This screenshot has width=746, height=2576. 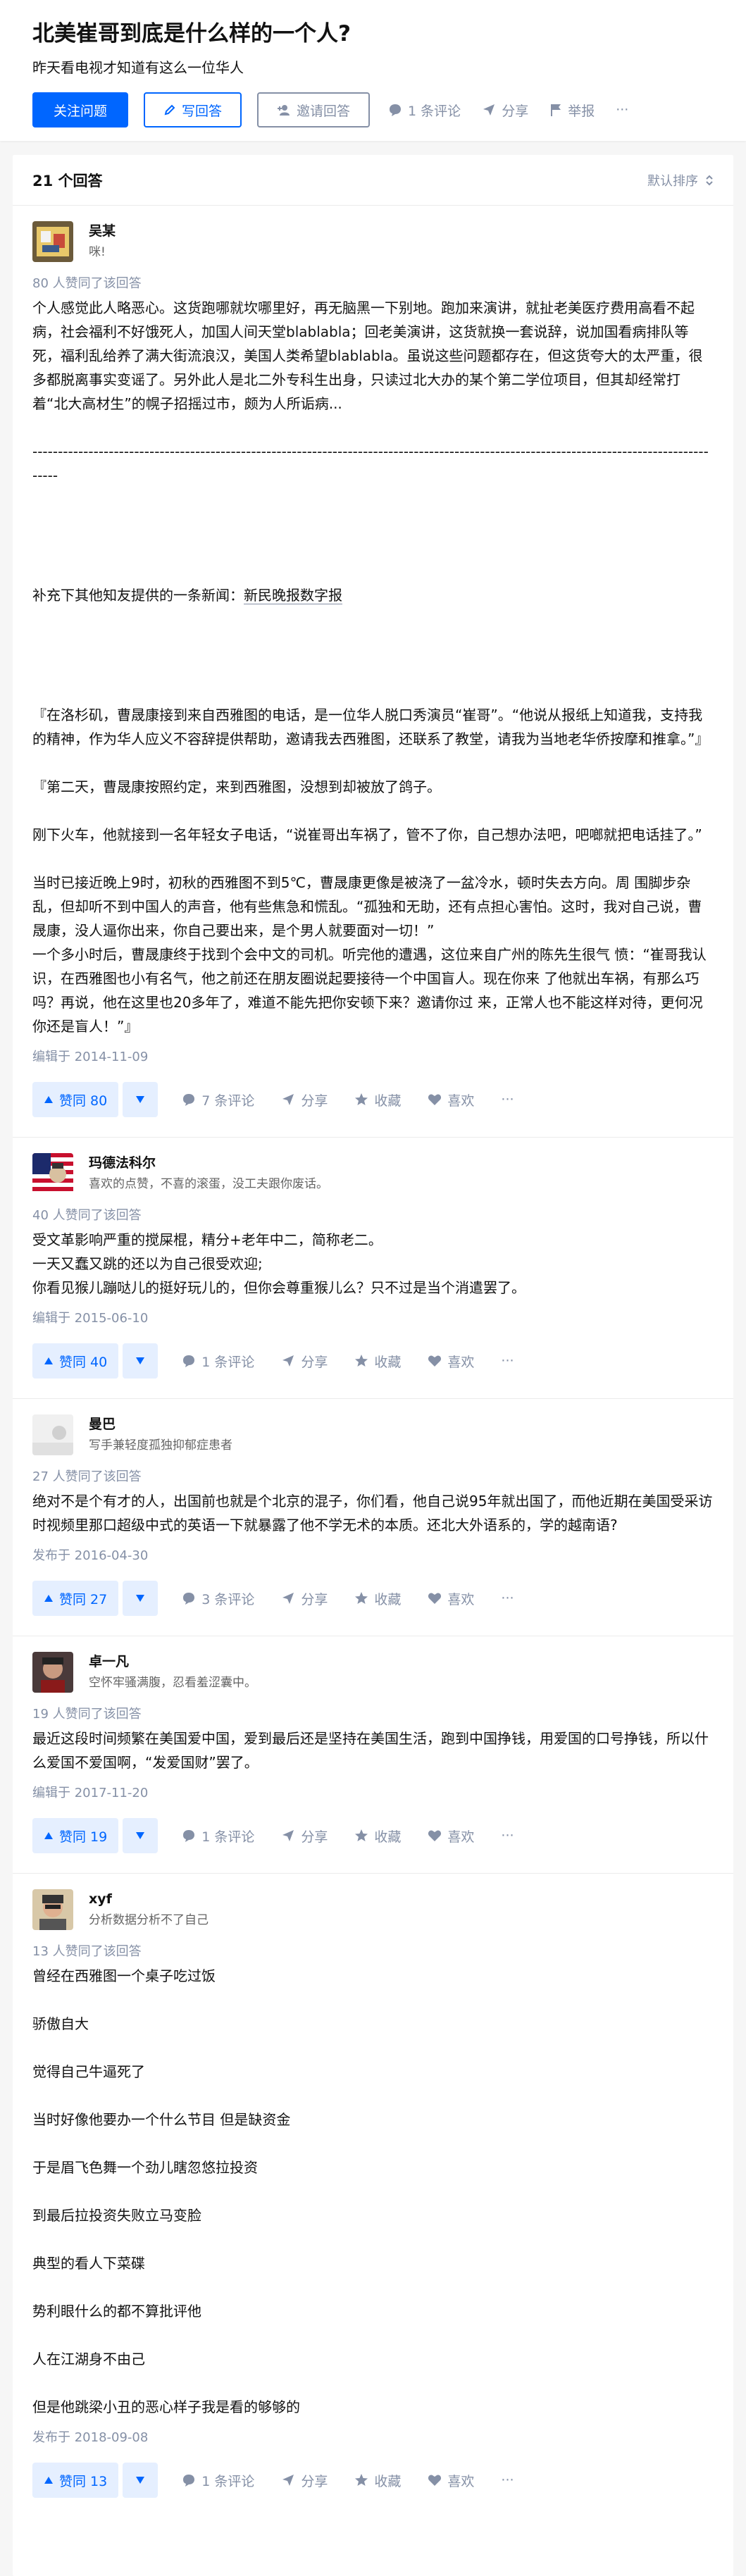 I want to click on answer-timestamp: 发布于 2018-09-08, so click(x=373, y=2438).